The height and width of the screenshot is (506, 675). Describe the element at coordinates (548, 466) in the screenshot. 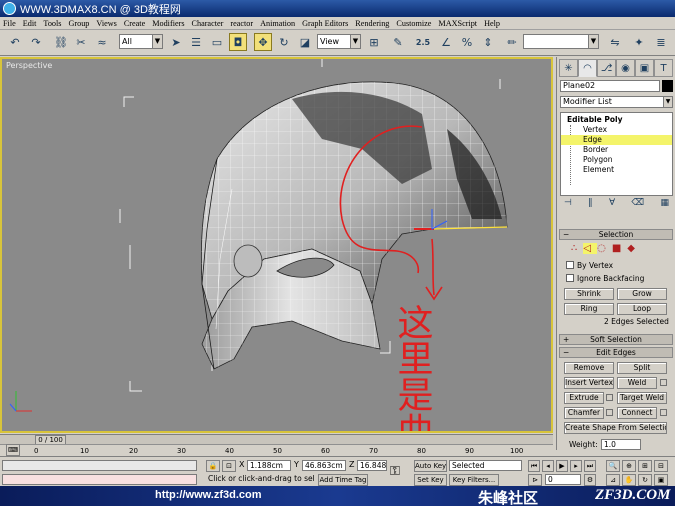

I see `previous-frame-icon: ◂` at that location.